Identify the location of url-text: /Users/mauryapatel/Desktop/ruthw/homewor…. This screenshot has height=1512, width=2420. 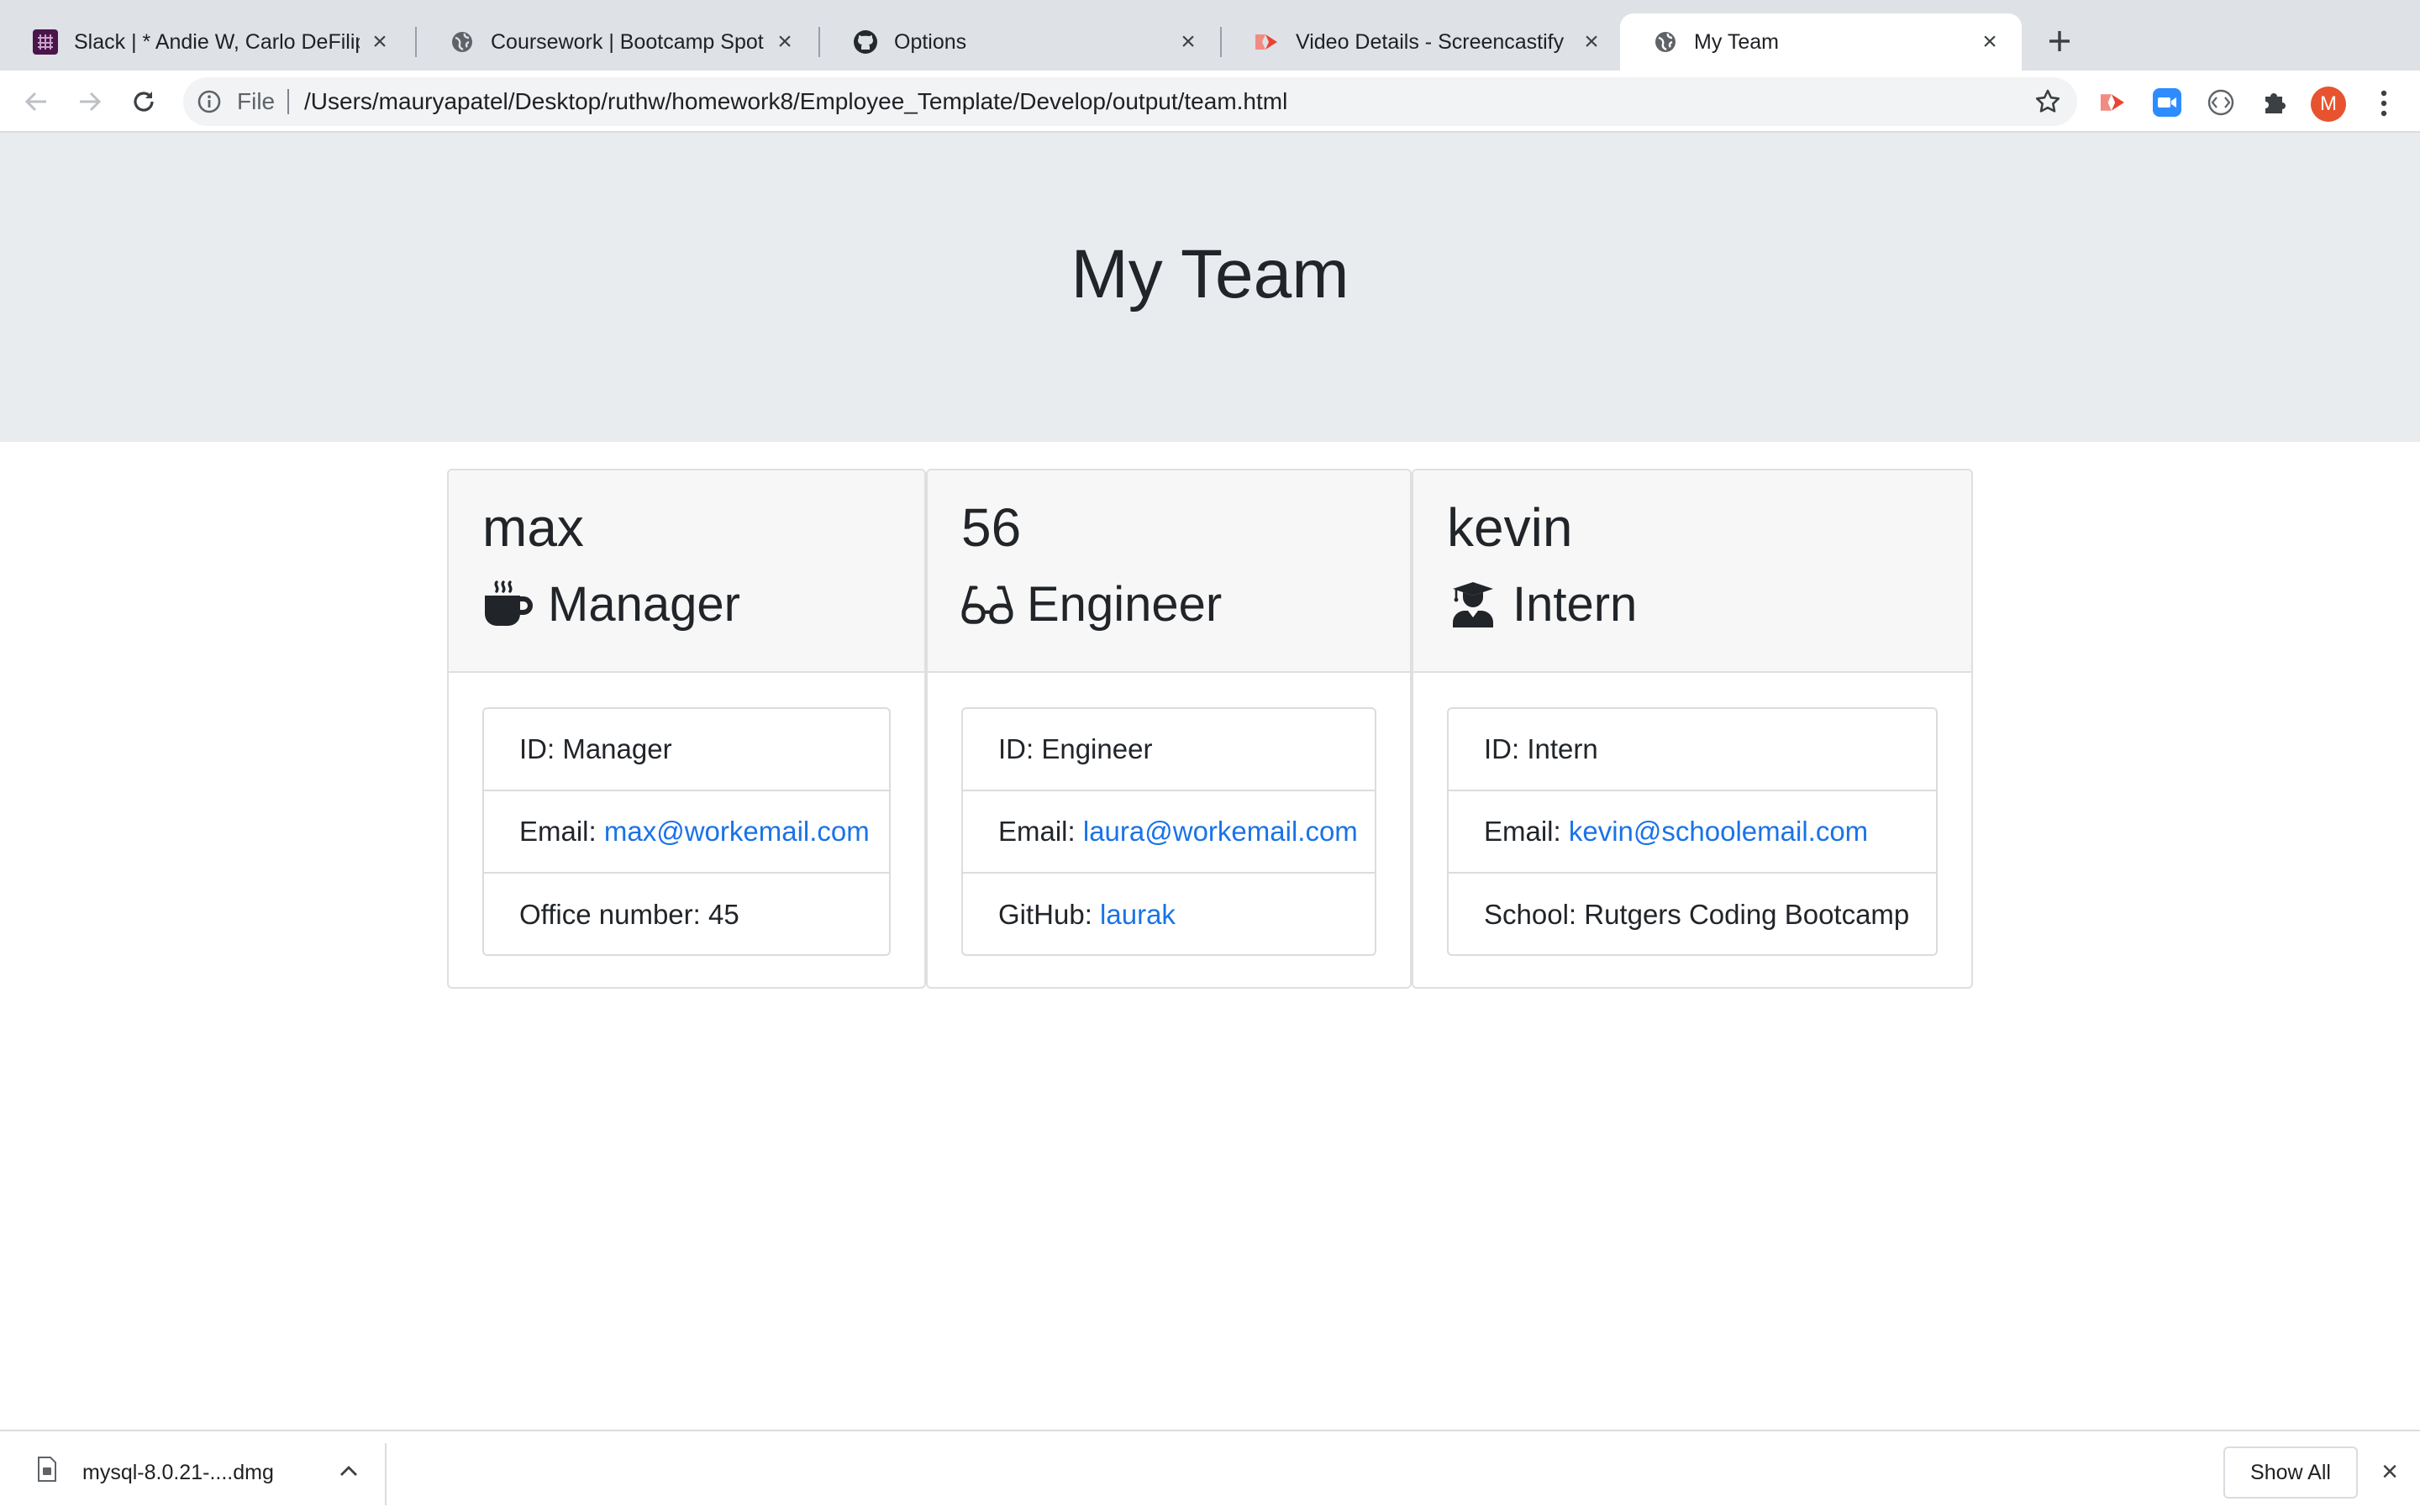
(795, 101).